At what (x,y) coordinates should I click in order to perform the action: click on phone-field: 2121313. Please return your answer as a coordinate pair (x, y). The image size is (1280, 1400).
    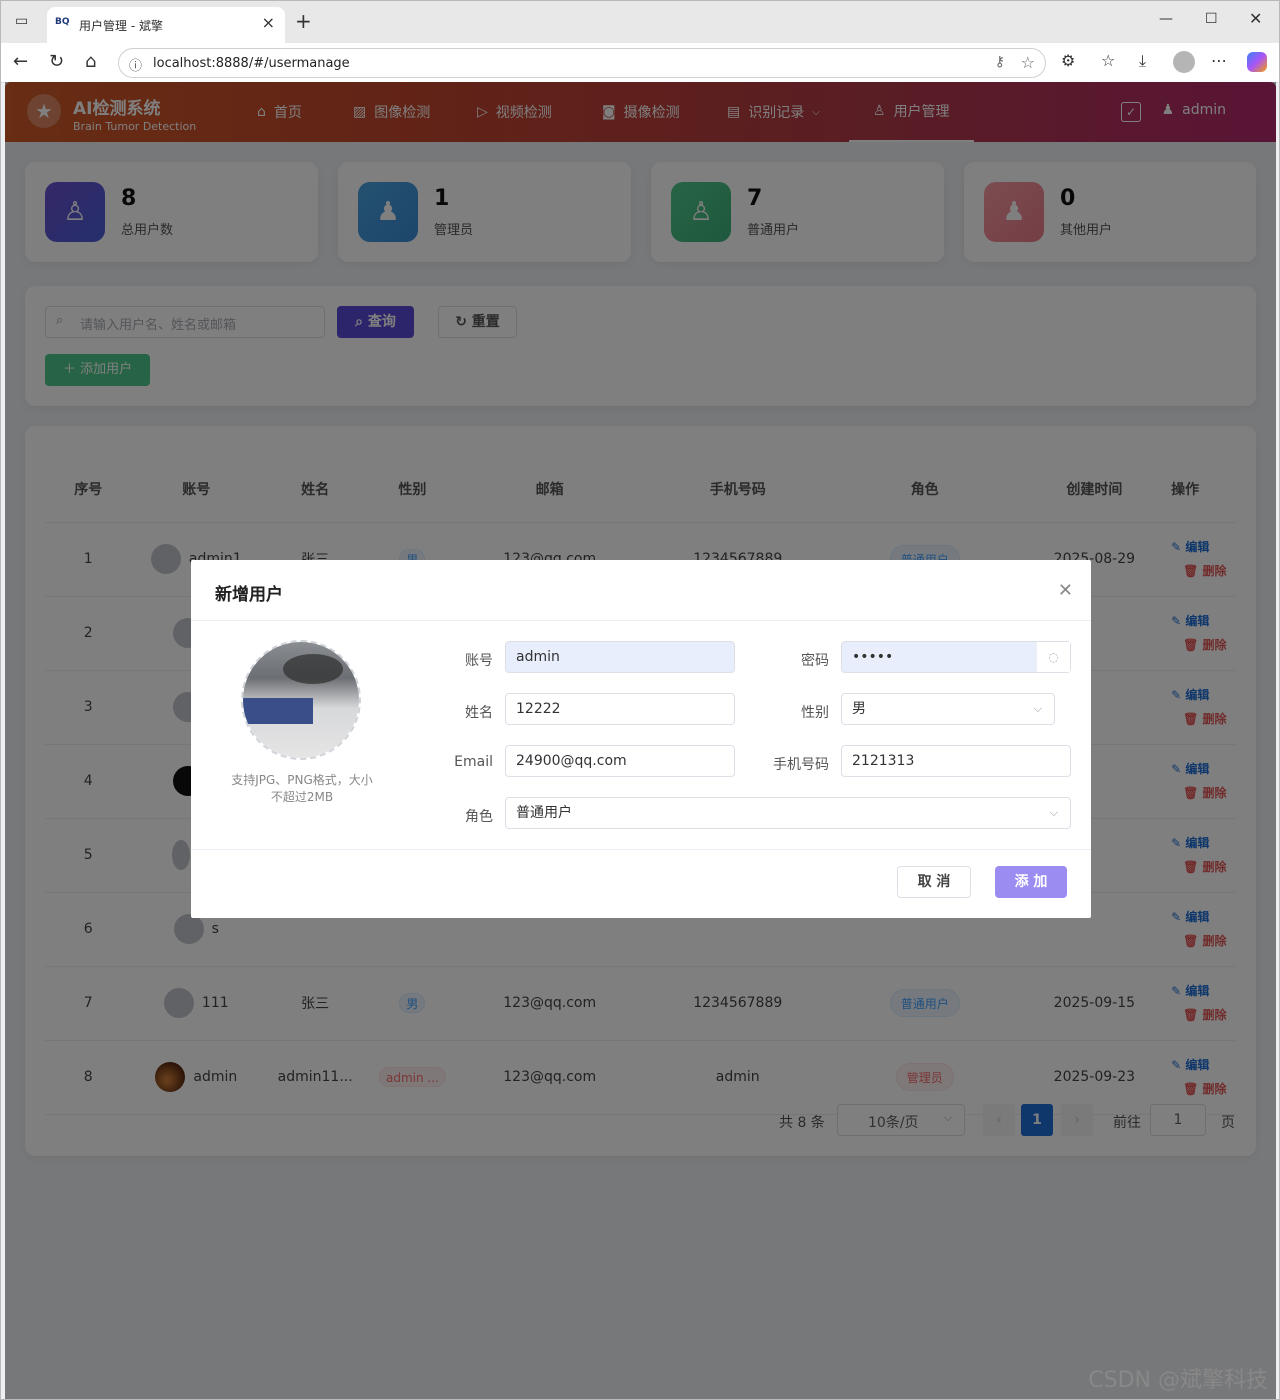
    Looking at the image, I should click on (956, 761).